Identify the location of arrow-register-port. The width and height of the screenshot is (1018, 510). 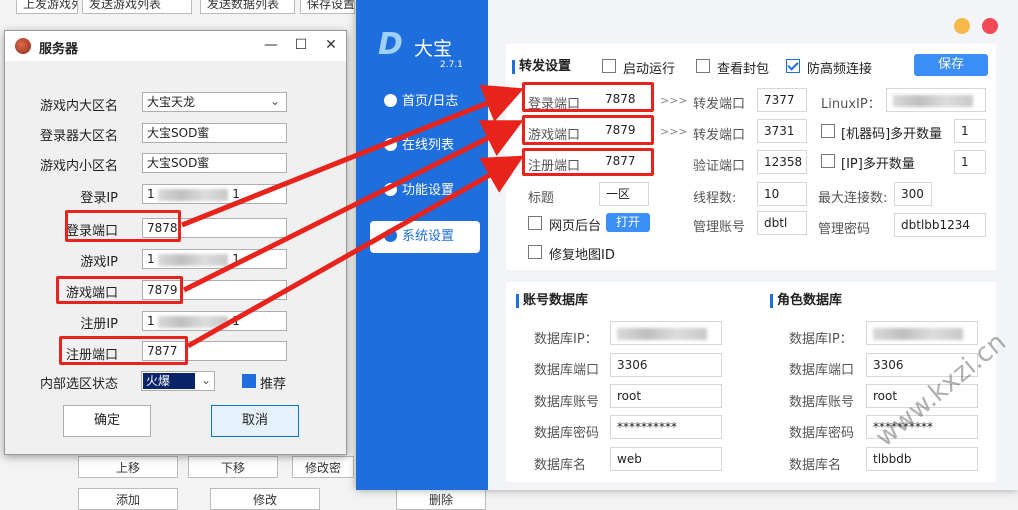
(355, 252).